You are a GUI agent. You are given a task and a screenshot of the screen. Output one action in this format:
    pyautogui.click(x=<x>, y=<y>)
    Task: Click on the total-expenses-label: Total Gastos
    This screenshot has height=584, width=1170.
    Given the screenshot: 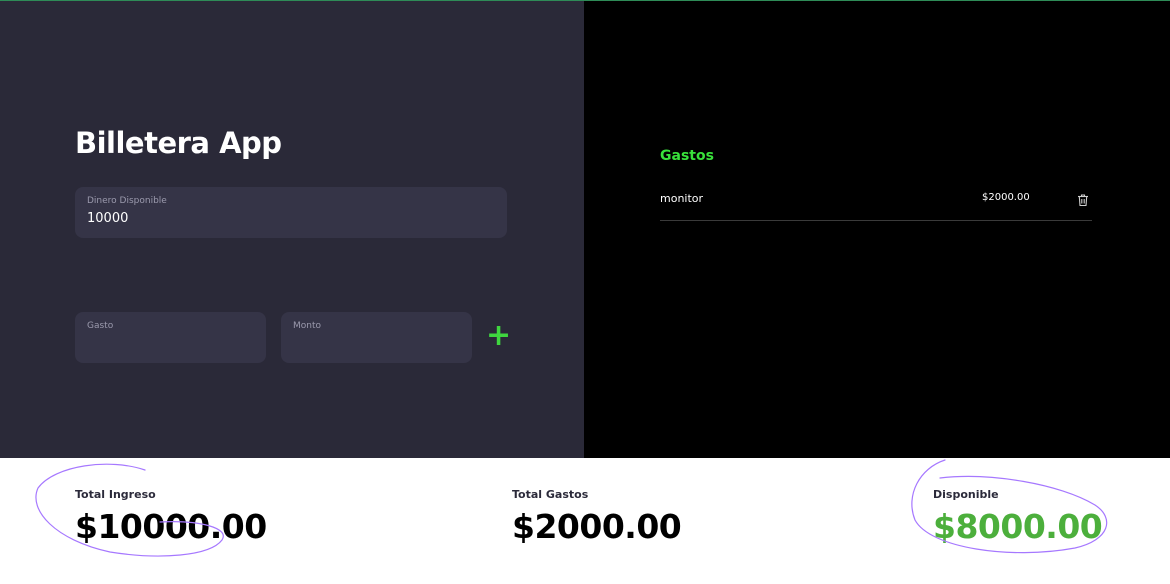 What is the action you would take?
    pyautogui.click(x=550, y=494)
    